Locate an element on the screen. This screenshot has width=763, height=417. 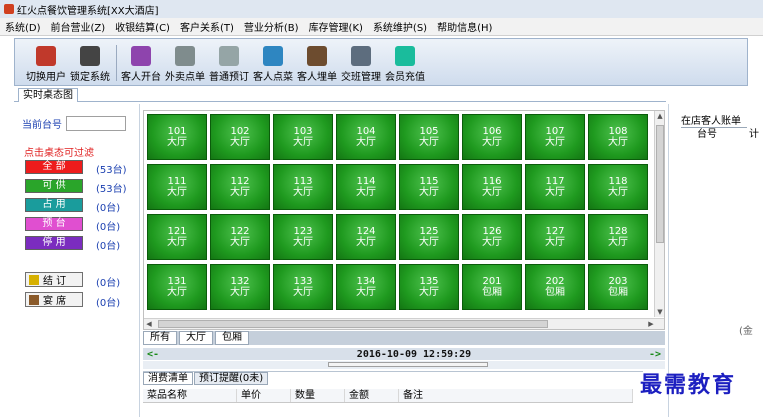
table-cell: 127 大厅 is located at coordinates (555, 237).